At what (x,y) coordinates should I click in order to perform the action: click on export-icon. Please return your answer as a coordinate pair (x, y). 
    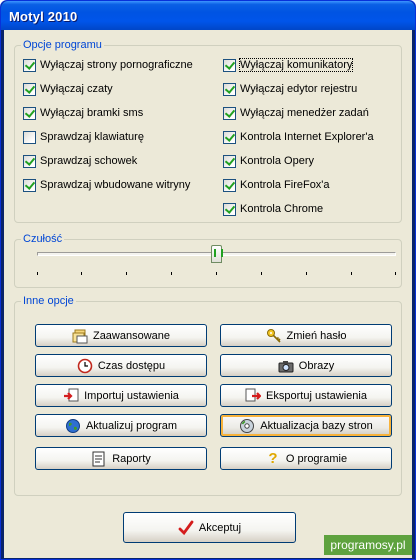
    Looking at the image, I should click on (253, 396).